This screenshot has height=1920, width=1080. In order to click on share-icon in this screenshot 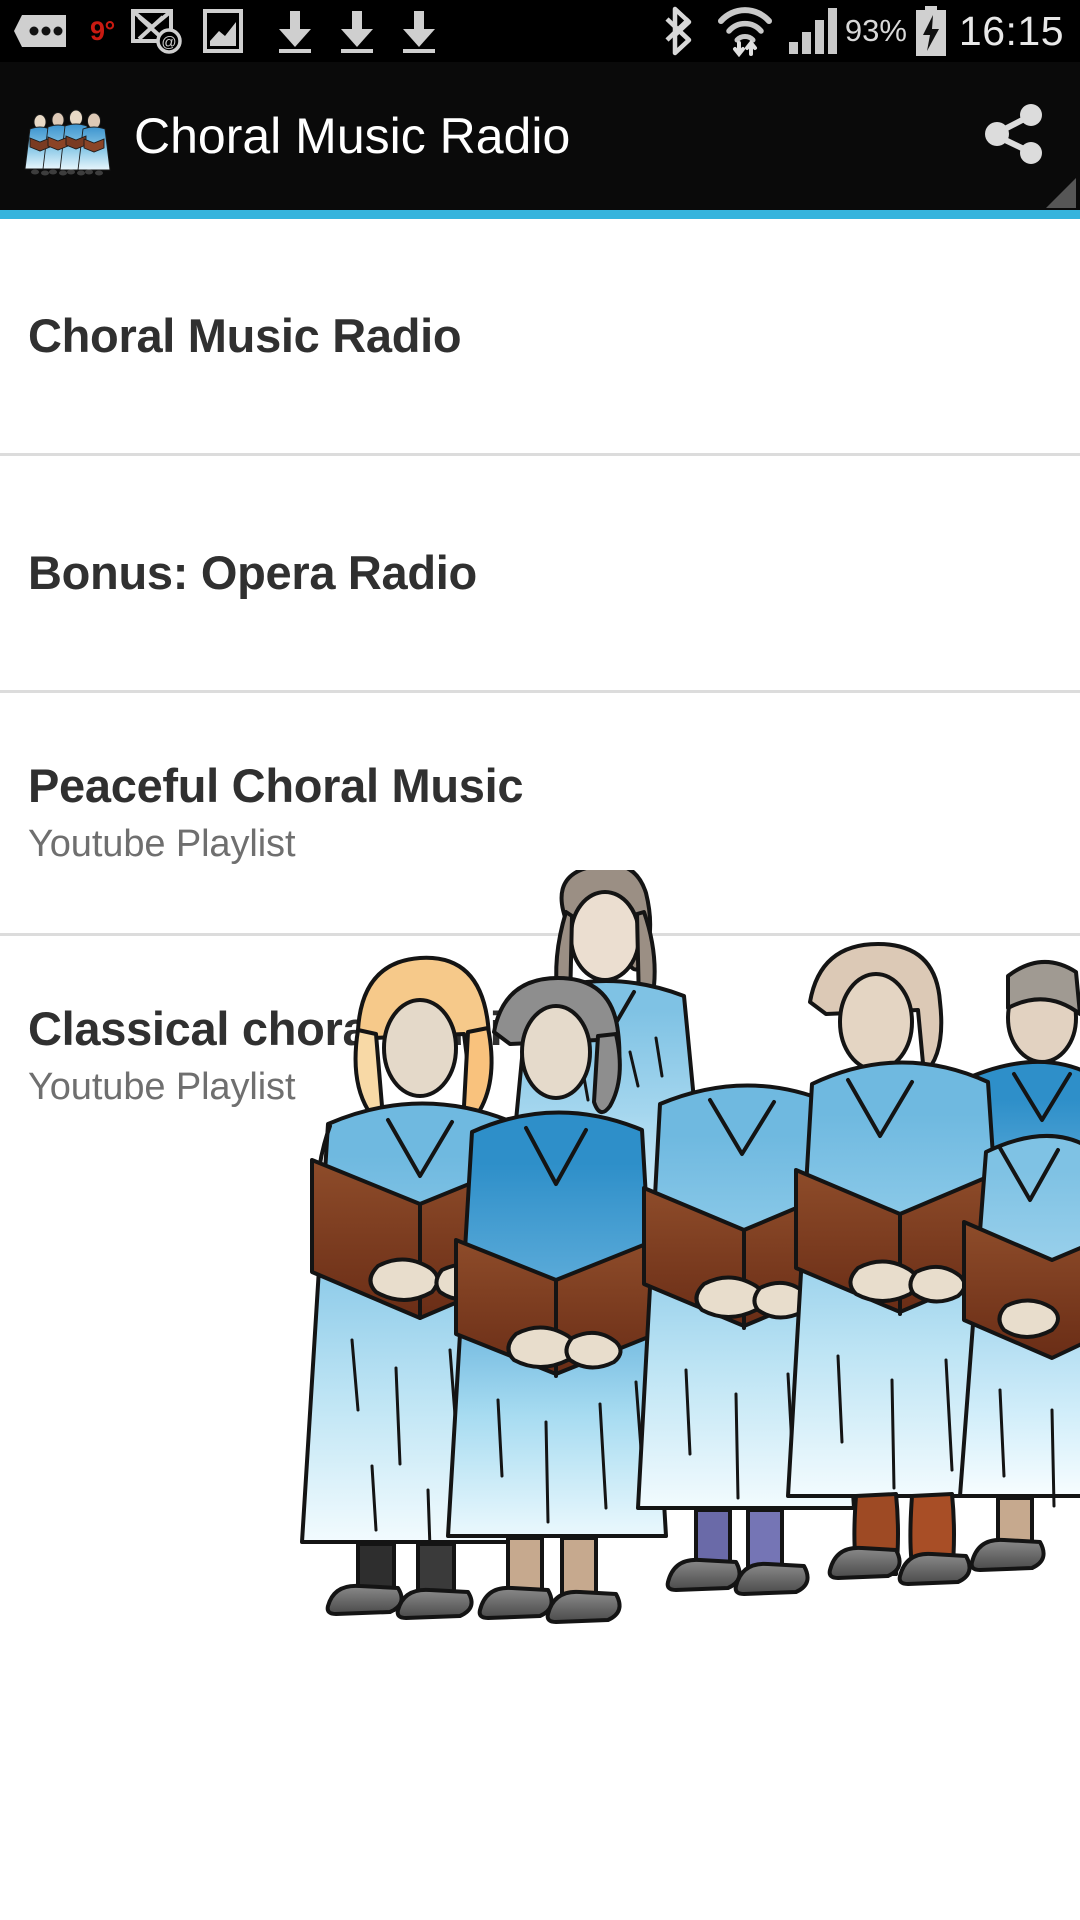, I will do `click(1016, 136)`.